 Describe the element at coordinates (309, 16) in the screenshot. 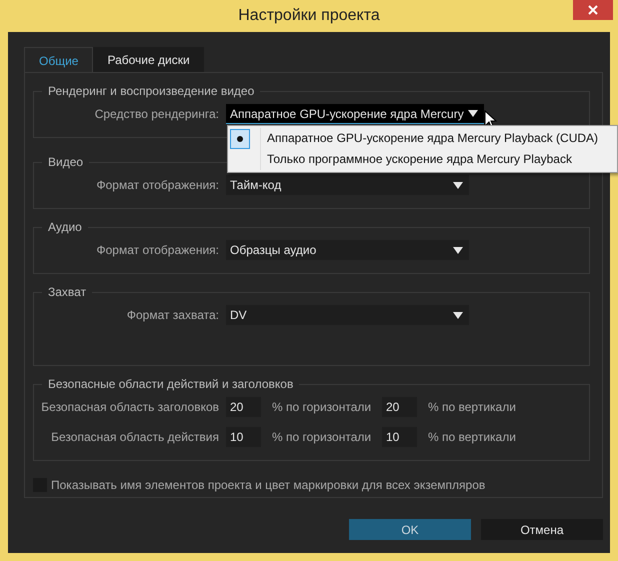

I see `window-title: Настройки проекта` at that location.